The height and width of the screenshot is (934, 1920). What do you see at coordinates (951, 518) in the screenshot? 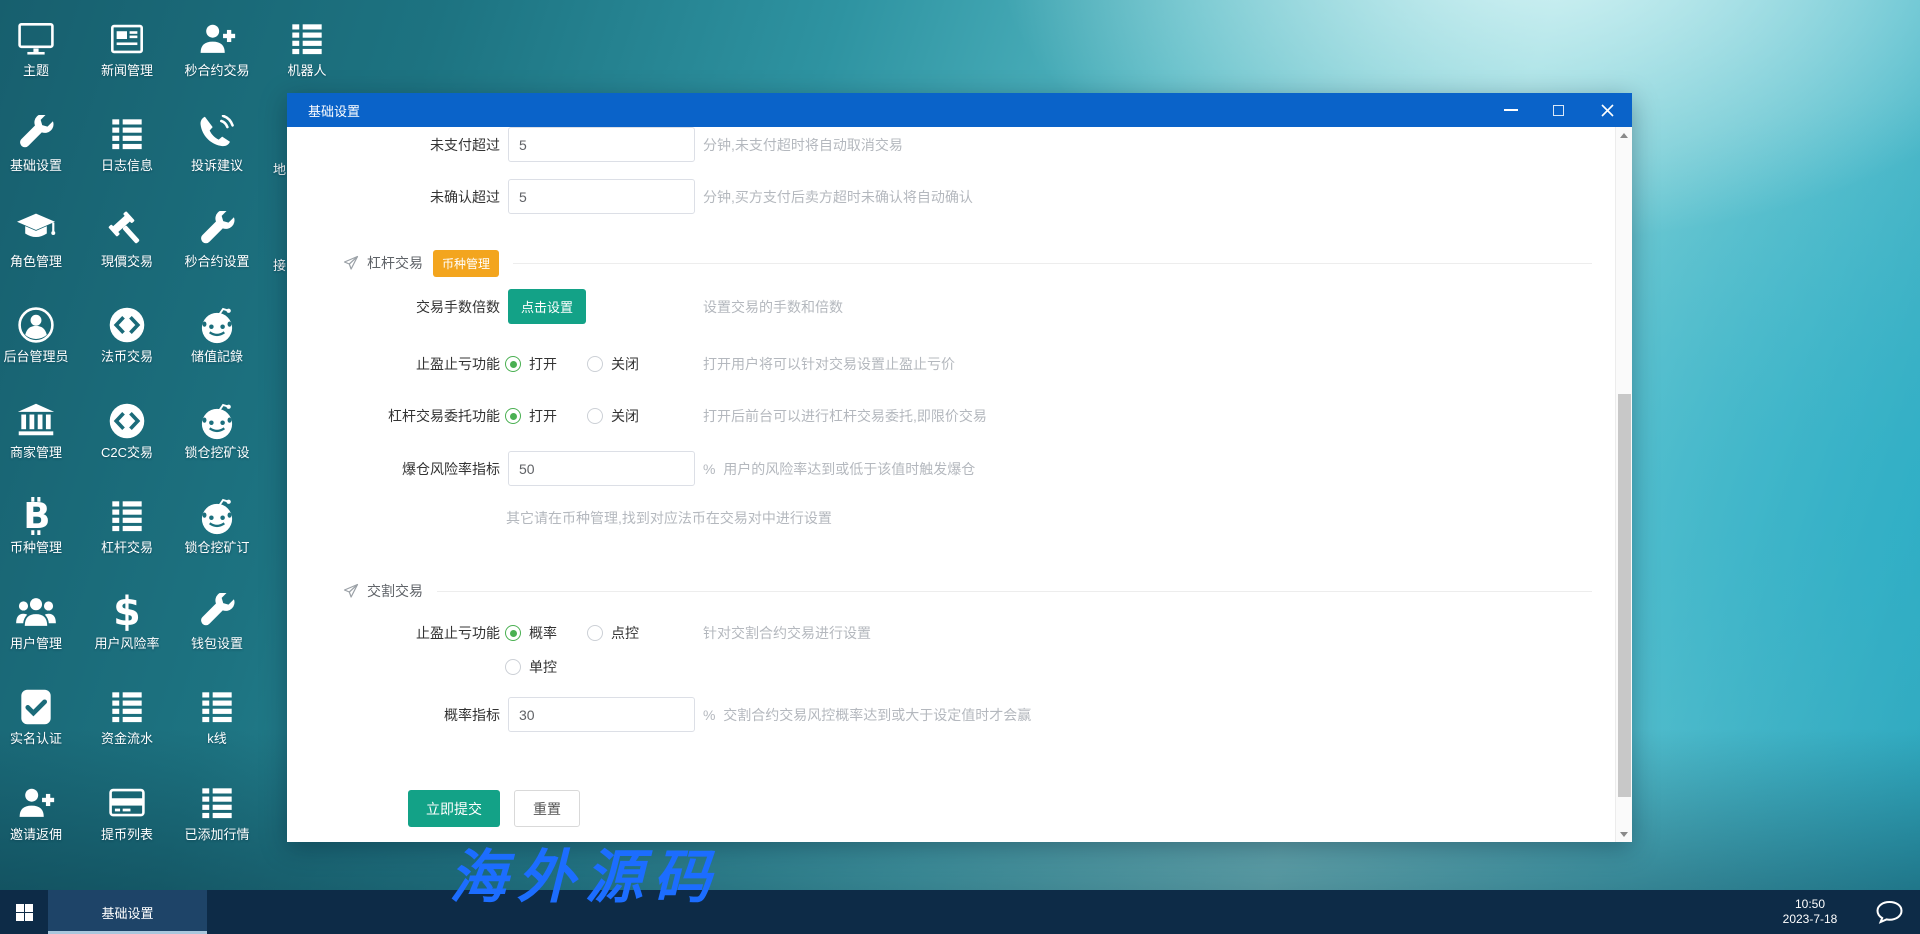
I see `leverage-note: 其它请在币种管理,找到对应法币在交易对中进行设置` at bounding box center [951, 518].